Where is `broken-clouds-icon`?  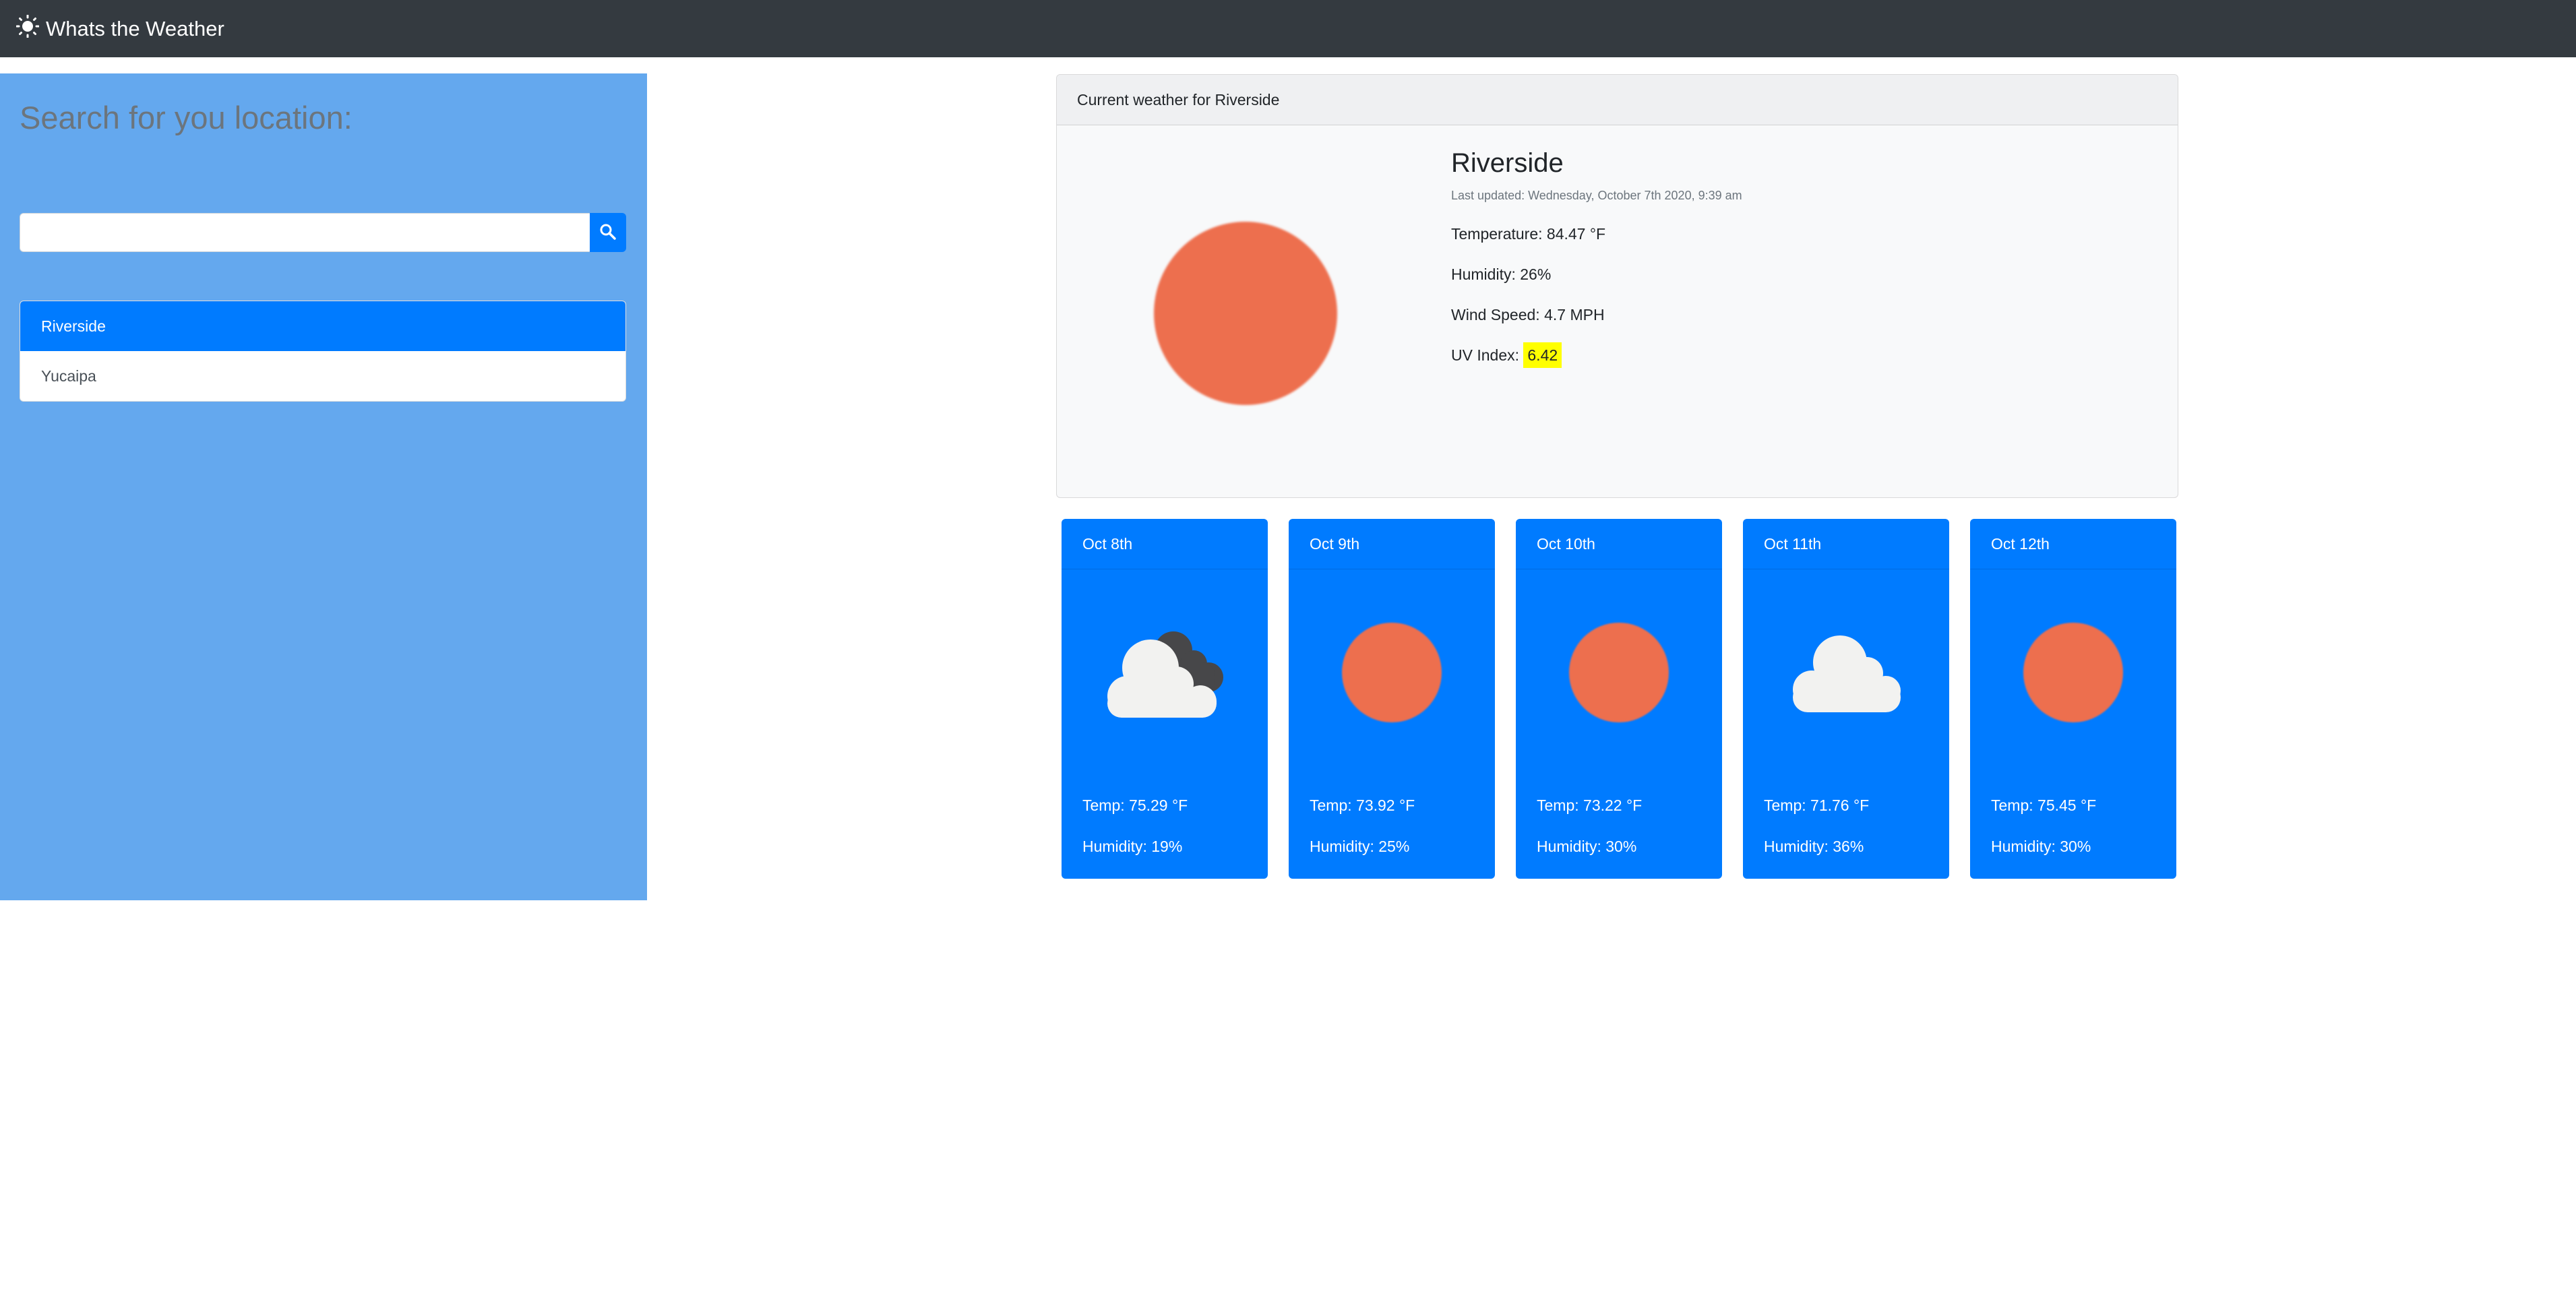 broken-clouds-icon is located at coordinates (1165, 672).